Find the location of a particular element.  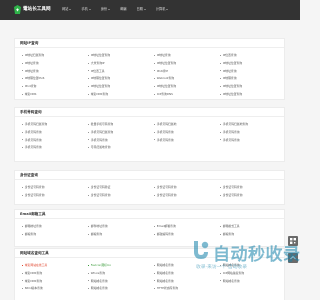

tool-link-label: Webroot查询 is located at coordinates (165, 78).